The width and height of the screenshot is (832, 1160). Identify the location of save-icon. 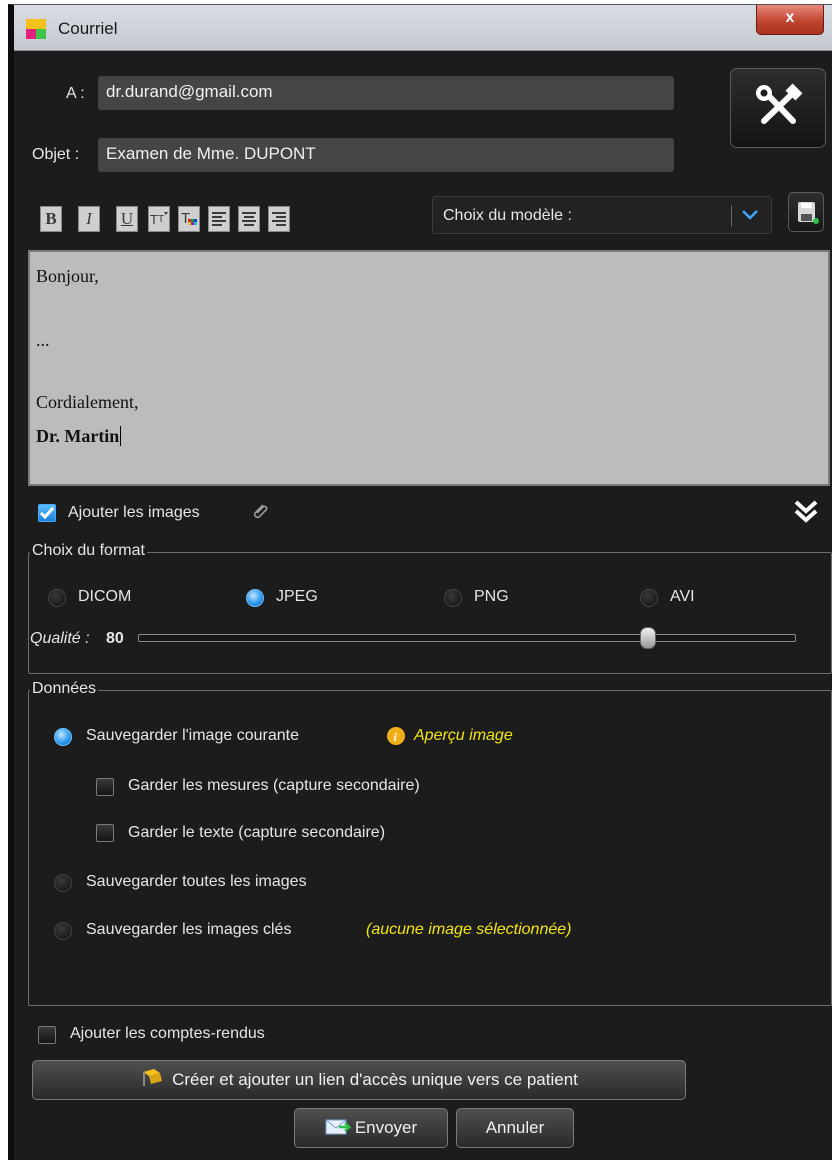
(808, 213).